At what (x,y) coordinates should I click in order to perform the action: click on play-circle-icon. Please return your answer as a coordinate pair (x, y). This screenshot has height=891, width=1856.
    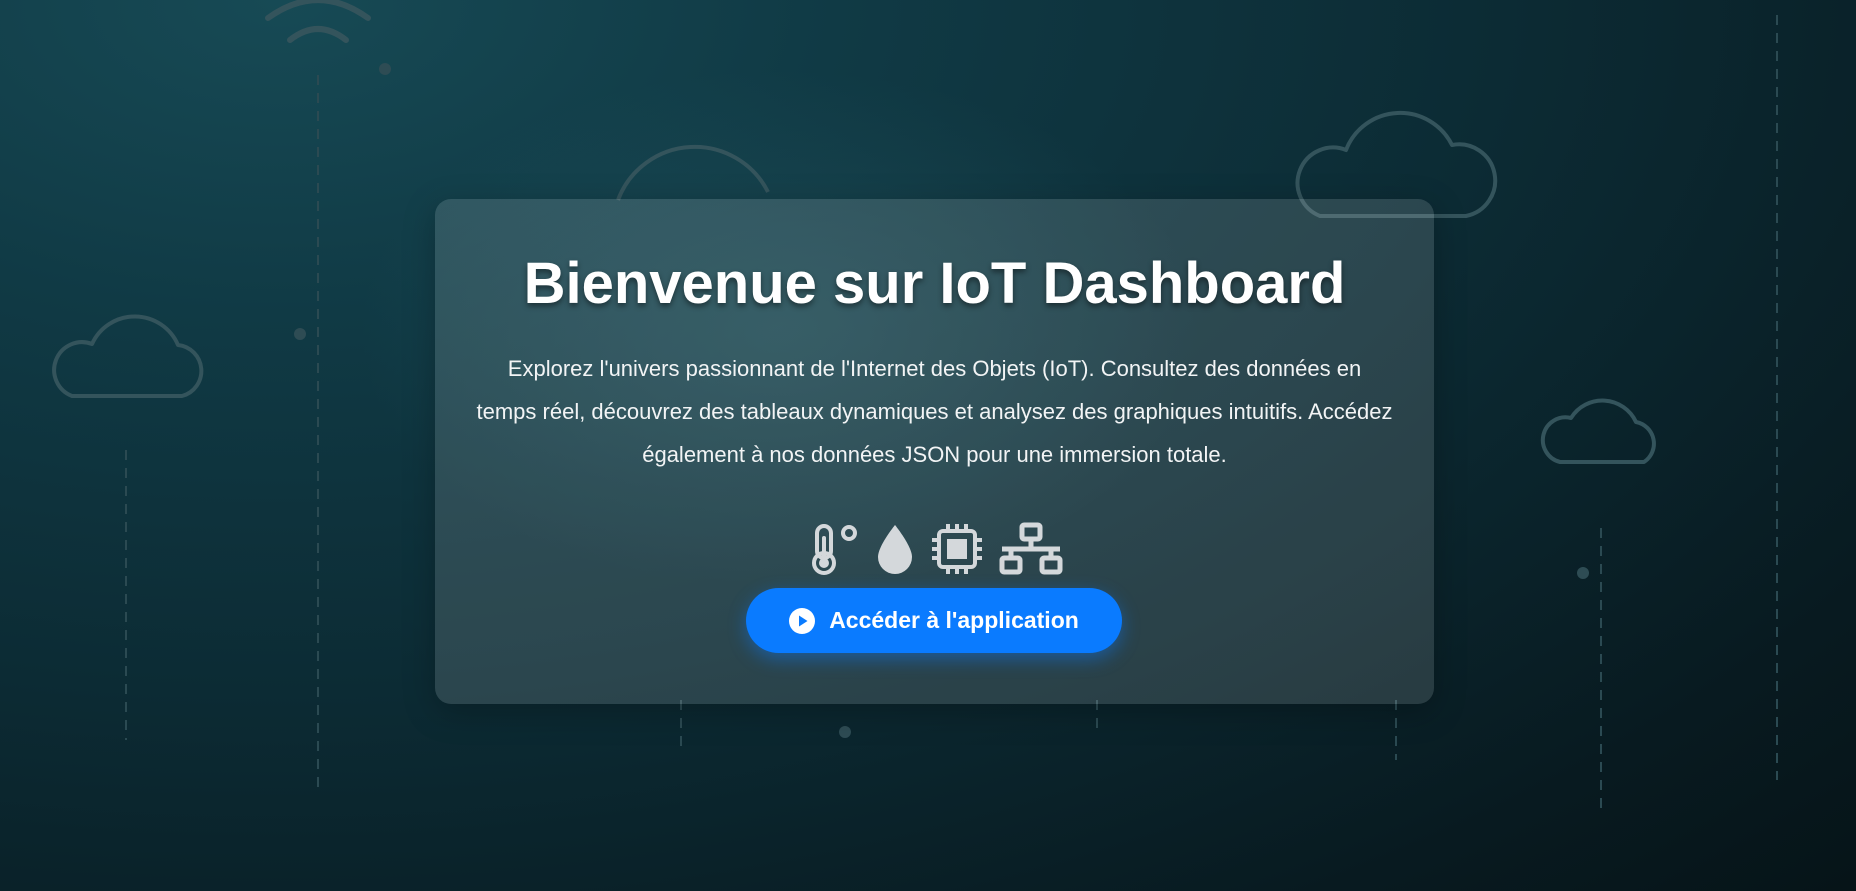
    Looking at the image, I should click on (802, 620).